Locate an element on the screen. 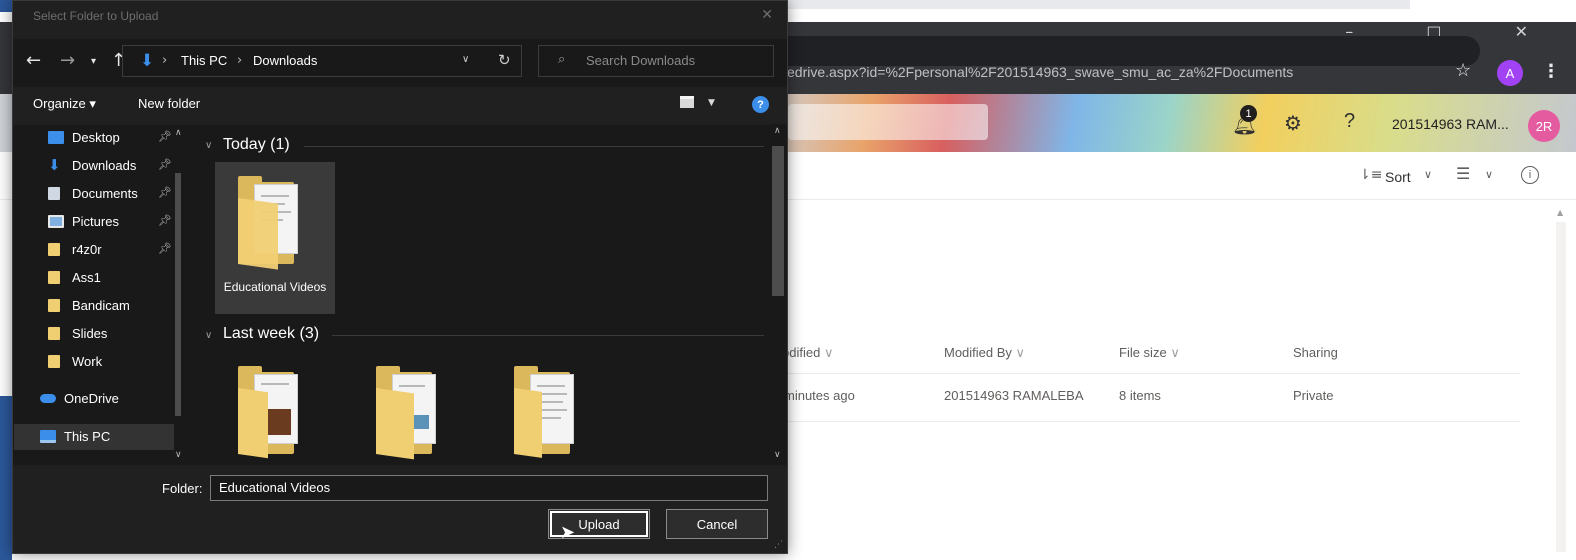 The image size is (1576, 560). resize-grip-icon: ⋰ is located at coordinates (779, 545).